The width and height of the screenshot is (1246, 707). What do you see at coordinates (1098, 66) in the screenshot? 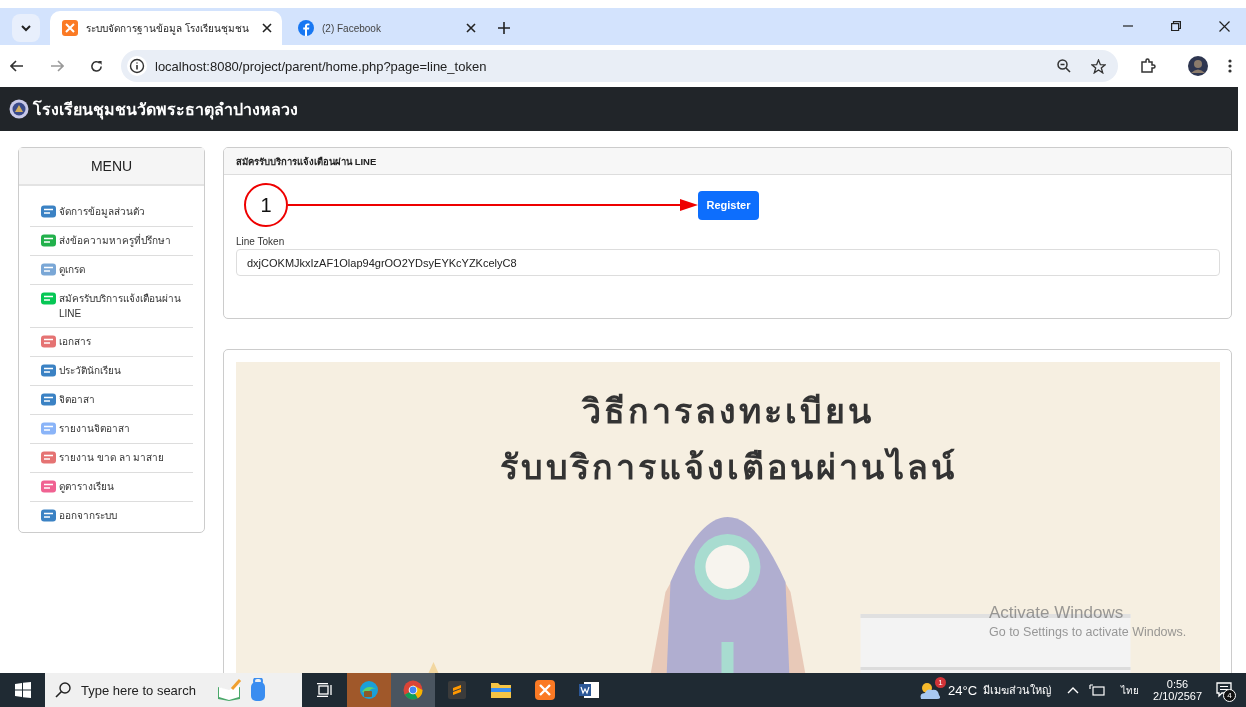
I see `star-icon` at bounding box center [1098, 66].